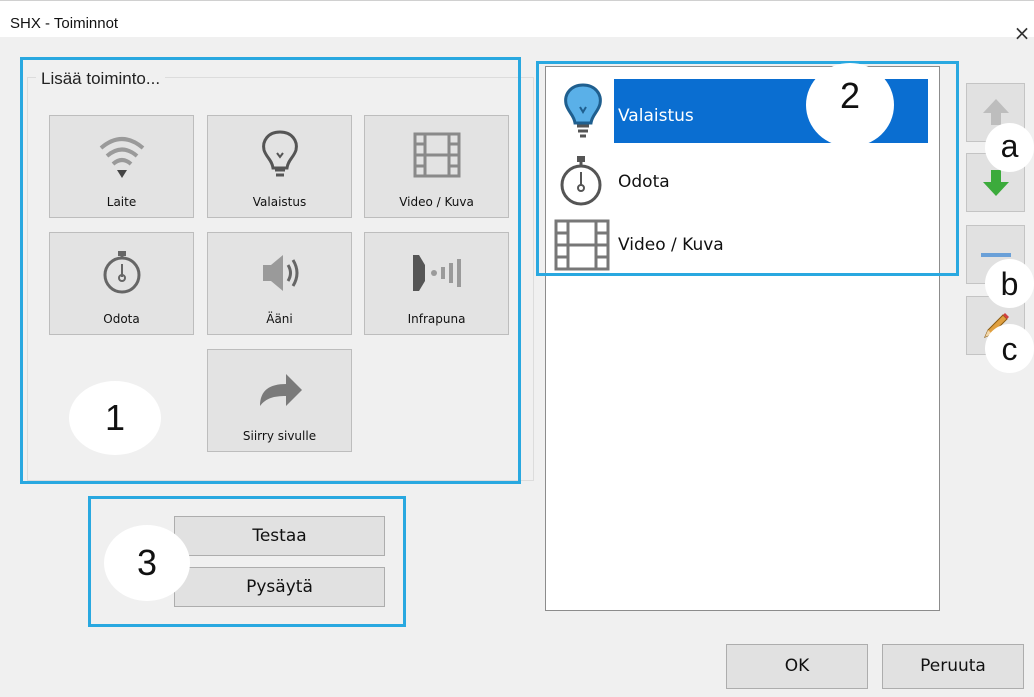  I want to click on callout-2: 2, so click(850, 105).